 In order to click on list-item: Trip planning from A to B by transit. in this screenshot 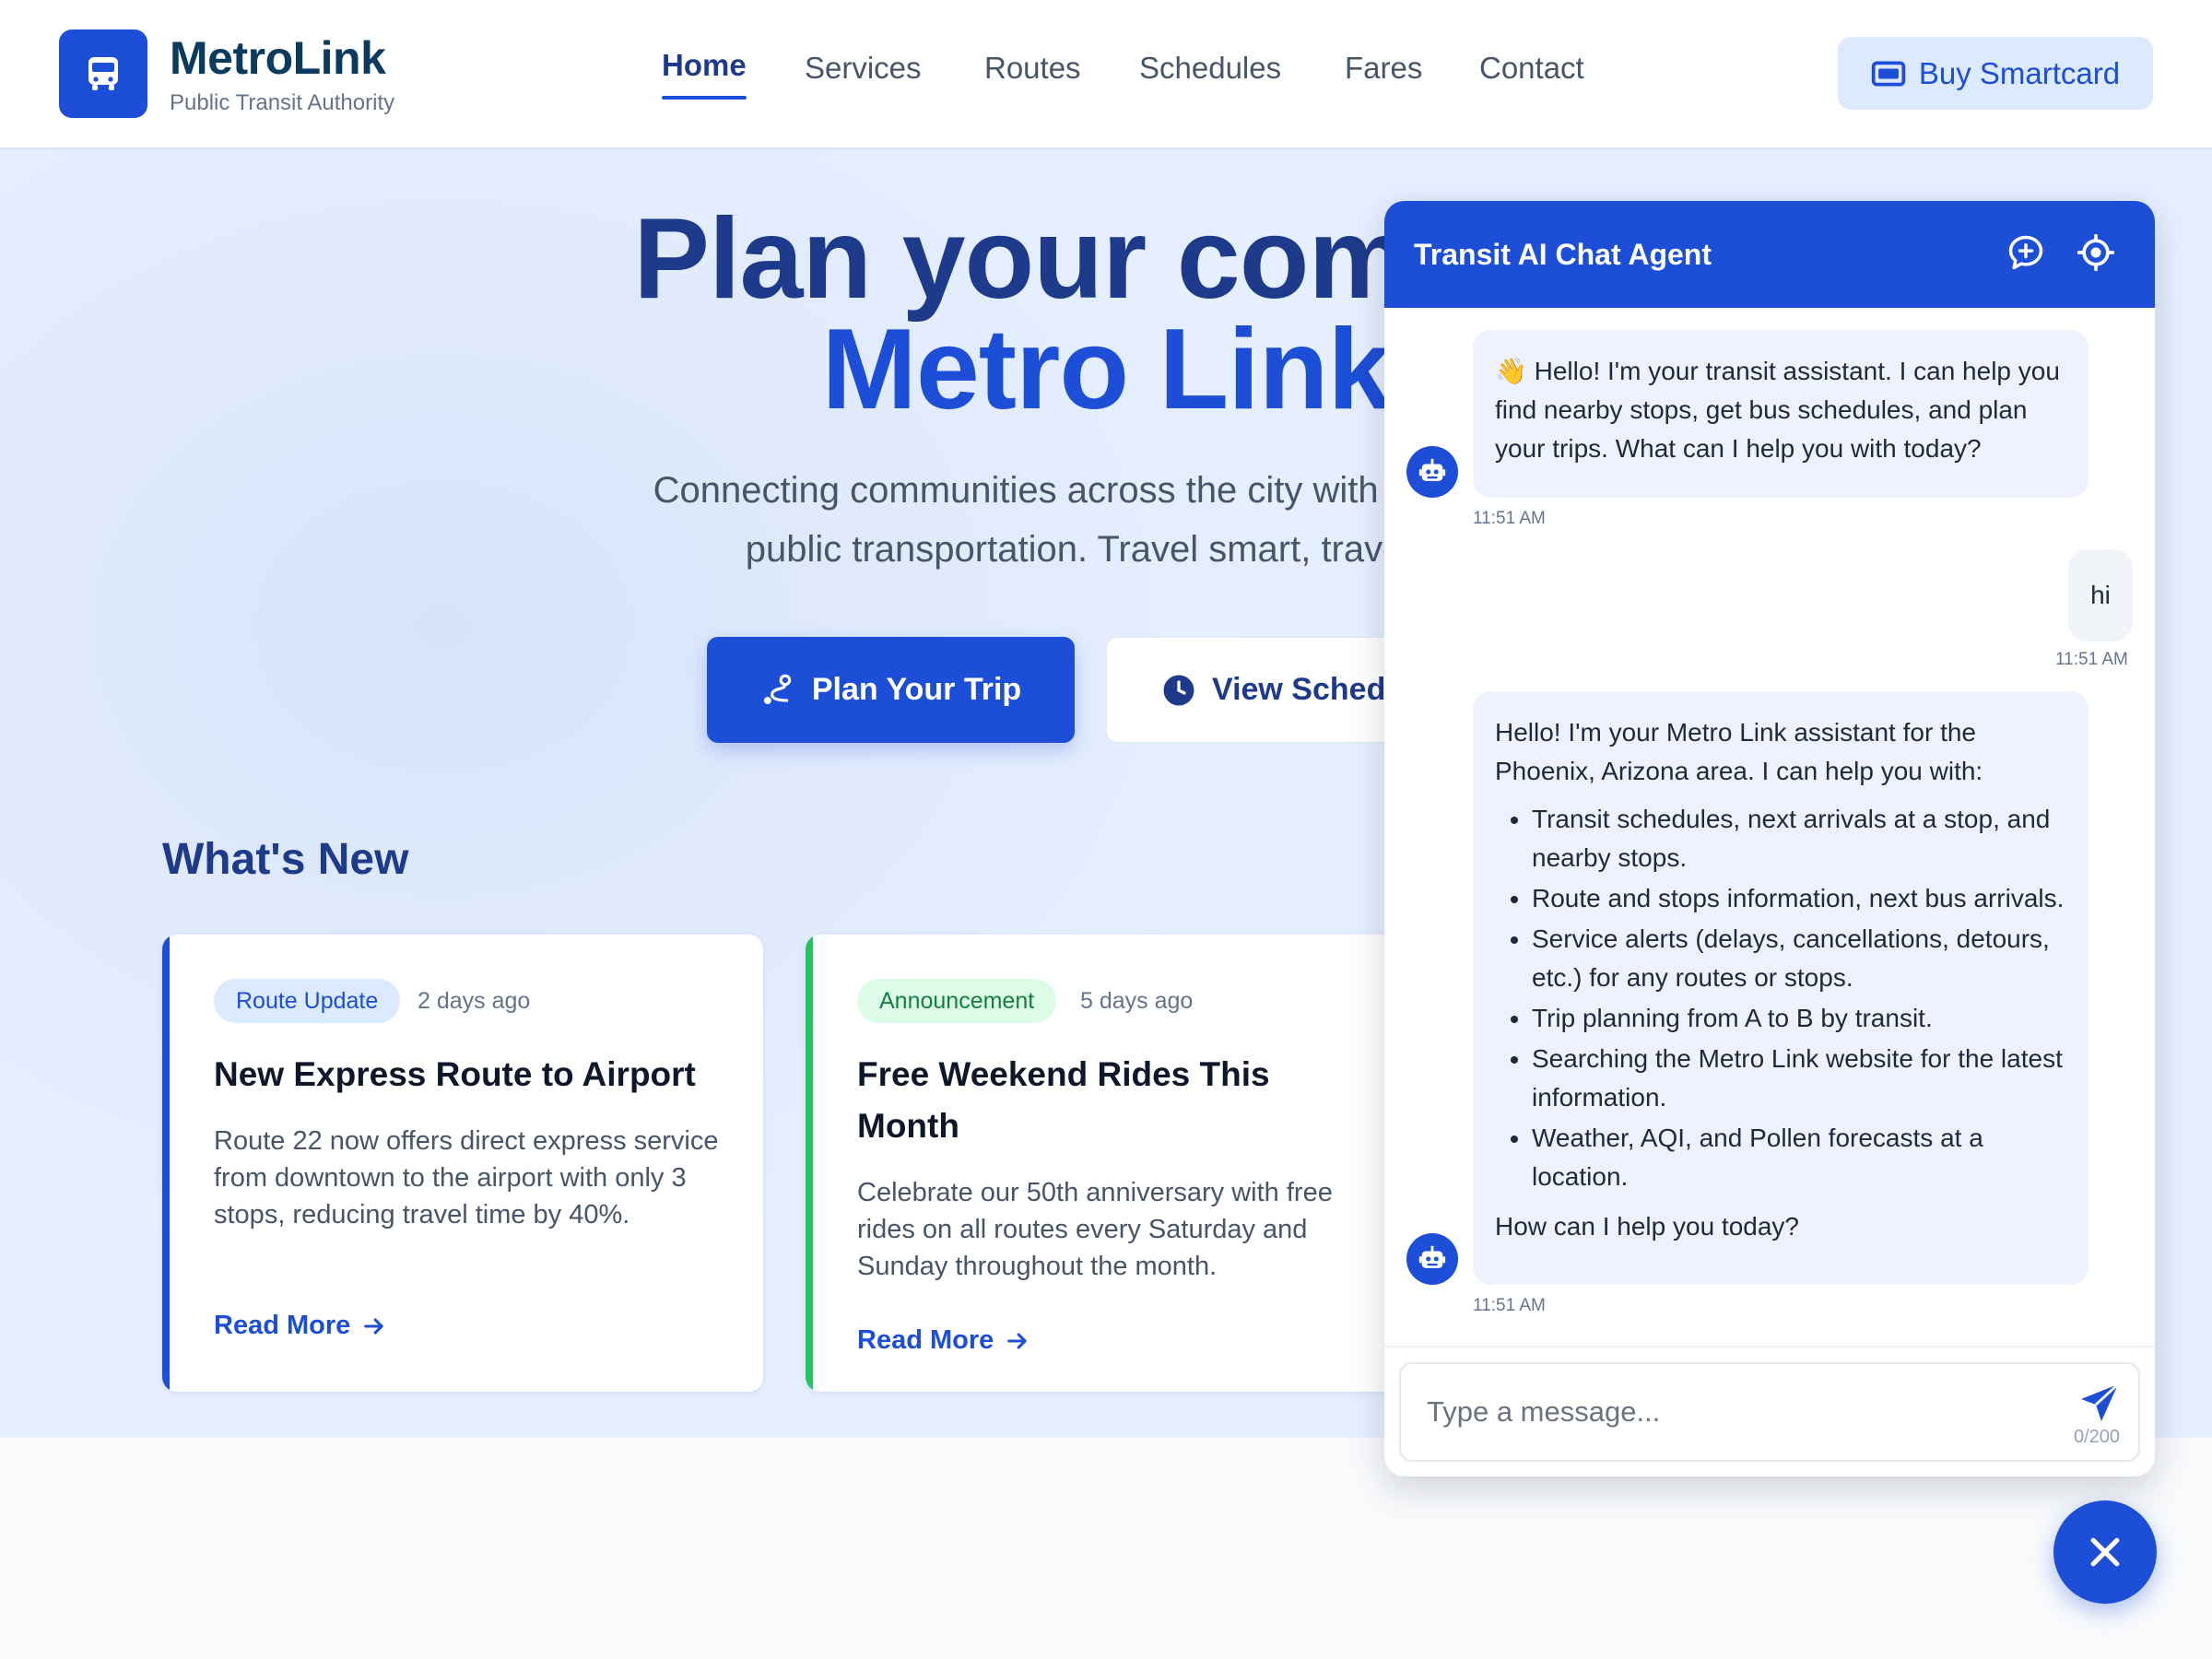, I will do `click(1799, 1018)`.